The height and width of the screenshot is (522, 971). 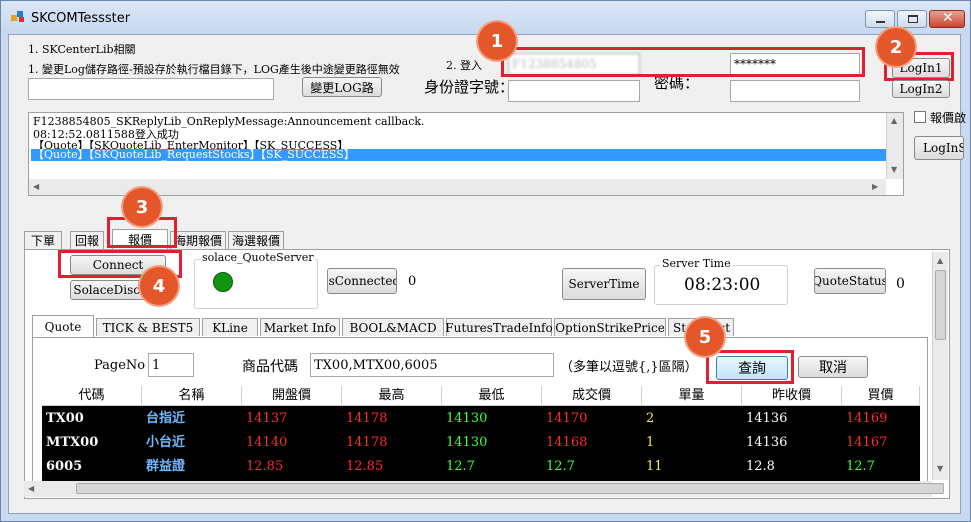 I want to click on column-header: 成交價, so click(x=592, y=396).